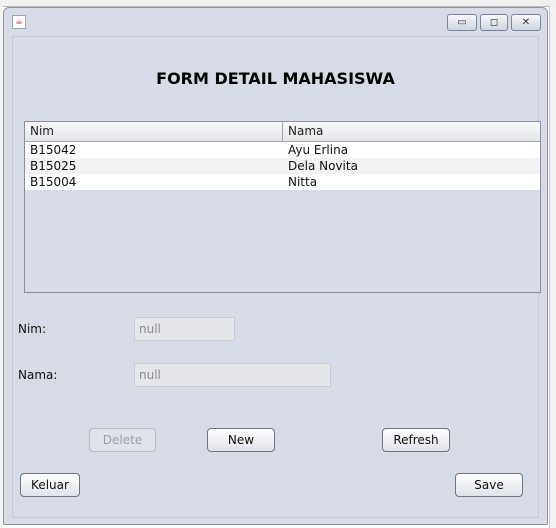 Image resolution: width=556 pixels, height=528 pixels. Describe the element at coordinates (303, 182) in the screenshot. I see `cell-nama: Nitta` at that location.